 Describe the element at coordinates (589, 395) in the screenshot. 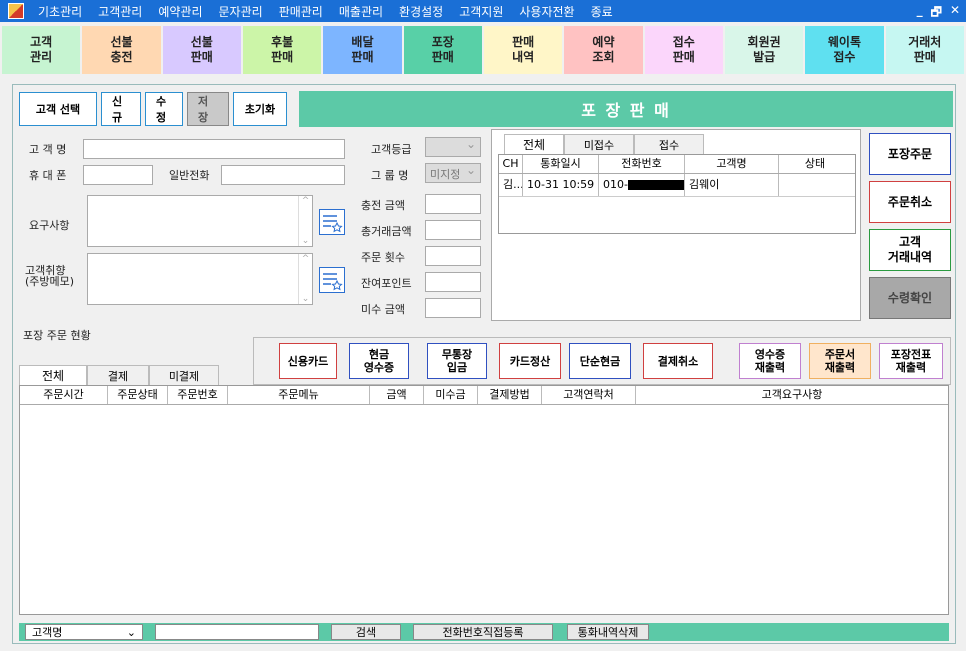

I see `col-contact: 고객연락처` at that location.